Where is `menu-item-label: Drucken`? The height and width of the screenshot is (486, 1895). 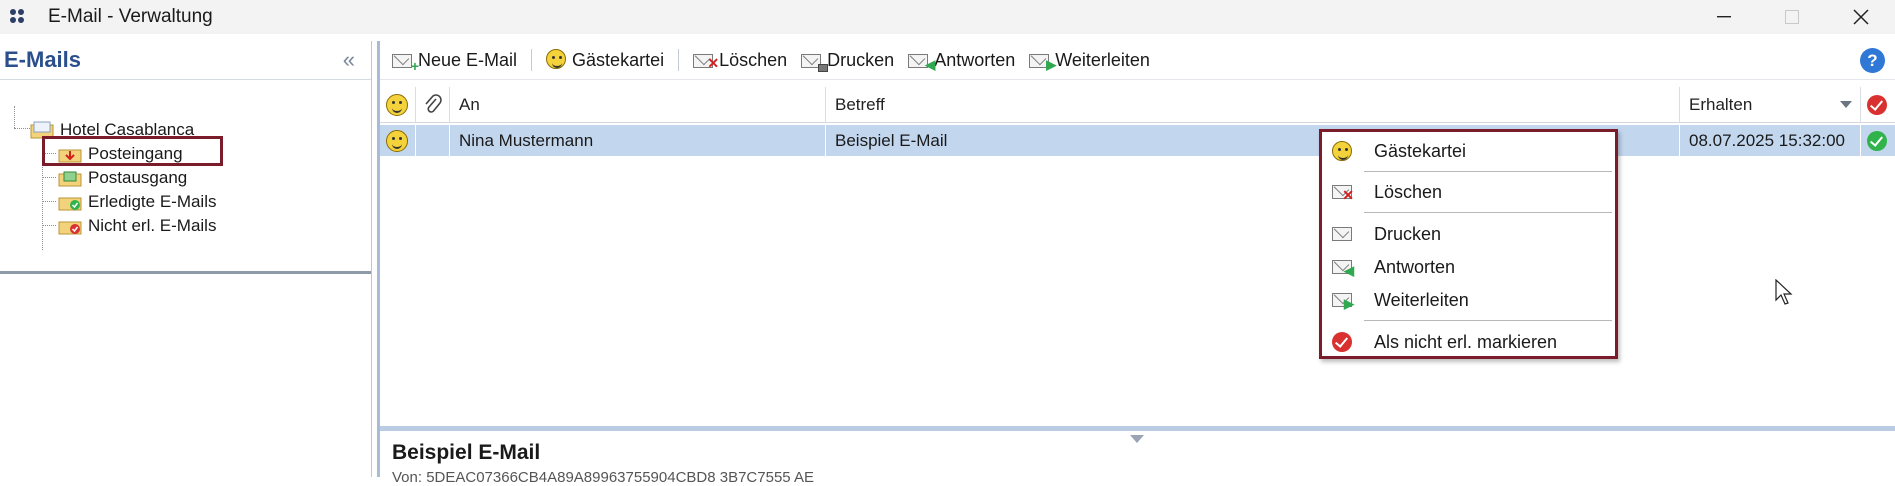
menu-item-label: Drucken is located at coordinates (1408, 233).